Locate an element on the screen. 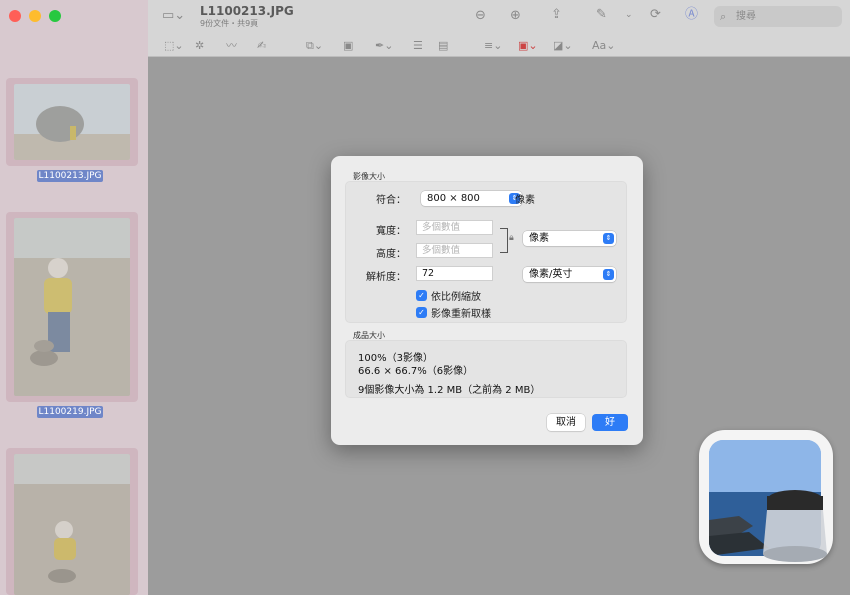 The width and height of the screenshot is (850, 595). rotate-icon: ⟳ is located at coordinates (655, 15).